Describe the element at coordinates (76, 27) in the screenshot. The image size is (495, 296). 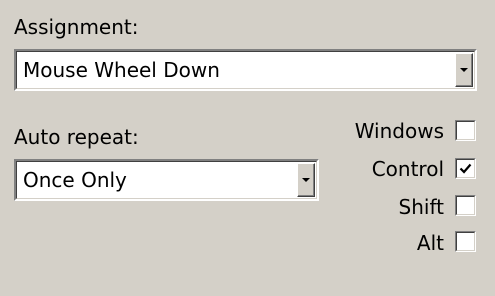
I see `assignment-label: Assignment:` at that location.